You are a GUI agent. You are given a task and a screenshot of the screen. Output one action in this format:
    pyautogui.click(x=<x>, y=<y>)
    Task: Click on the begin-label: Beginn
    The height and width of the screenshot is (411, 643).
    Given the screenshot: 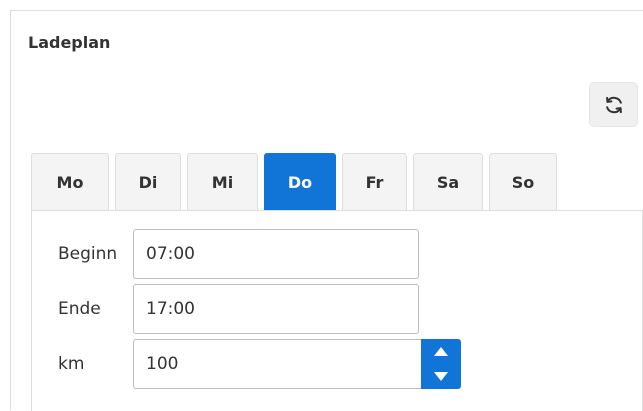 What is the action you would take?
    pyautogui.click(x=88, y=254)
    